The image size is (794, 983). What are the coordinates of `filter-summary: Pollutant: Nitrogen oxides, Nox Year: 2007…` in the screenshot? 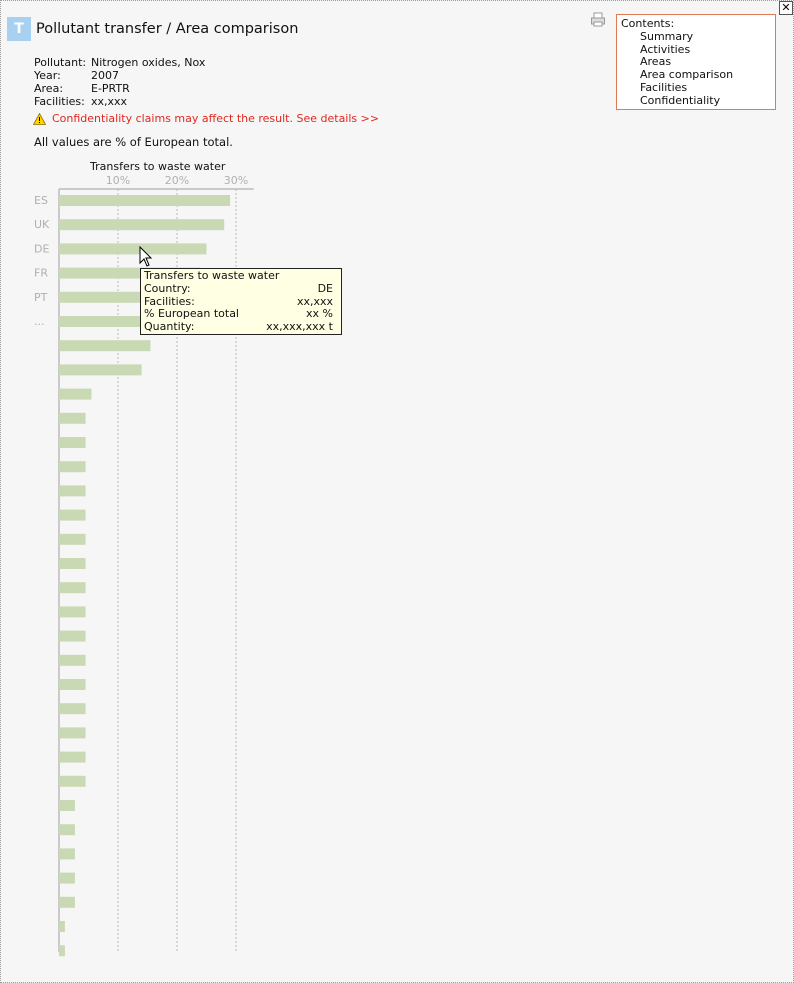 It's located at (119, 82).